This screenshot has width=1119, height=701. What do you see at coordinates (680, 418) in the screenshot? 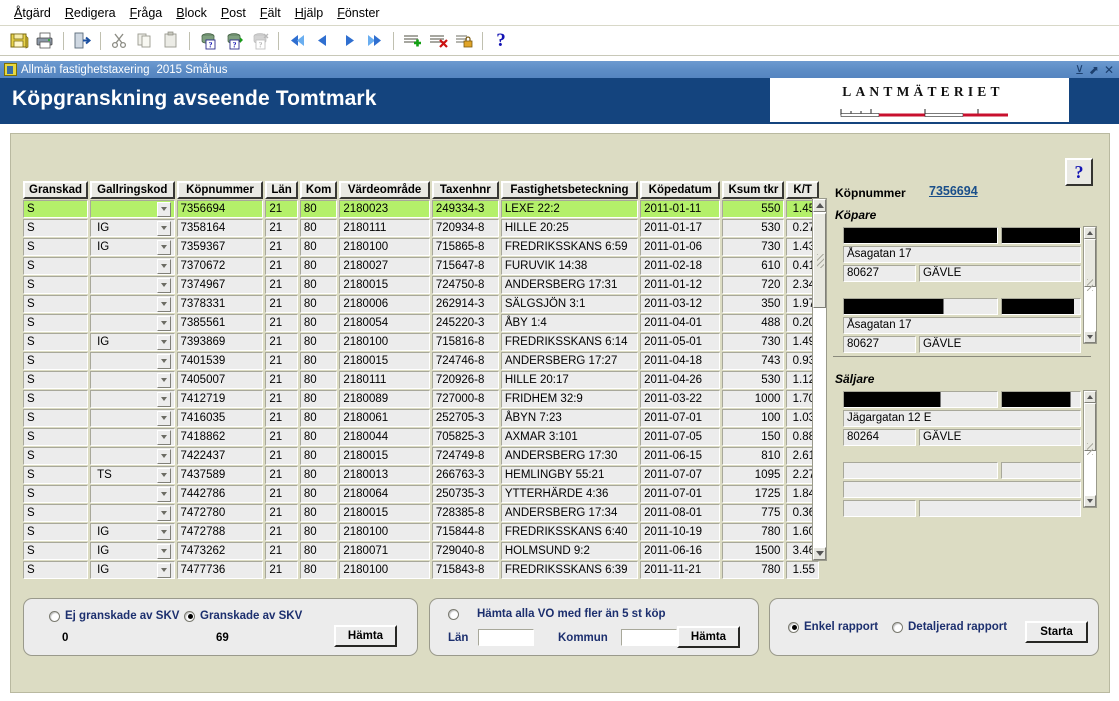
I see `cell-kopedatum: 2011-07-01` at bounding box center [680, 418].